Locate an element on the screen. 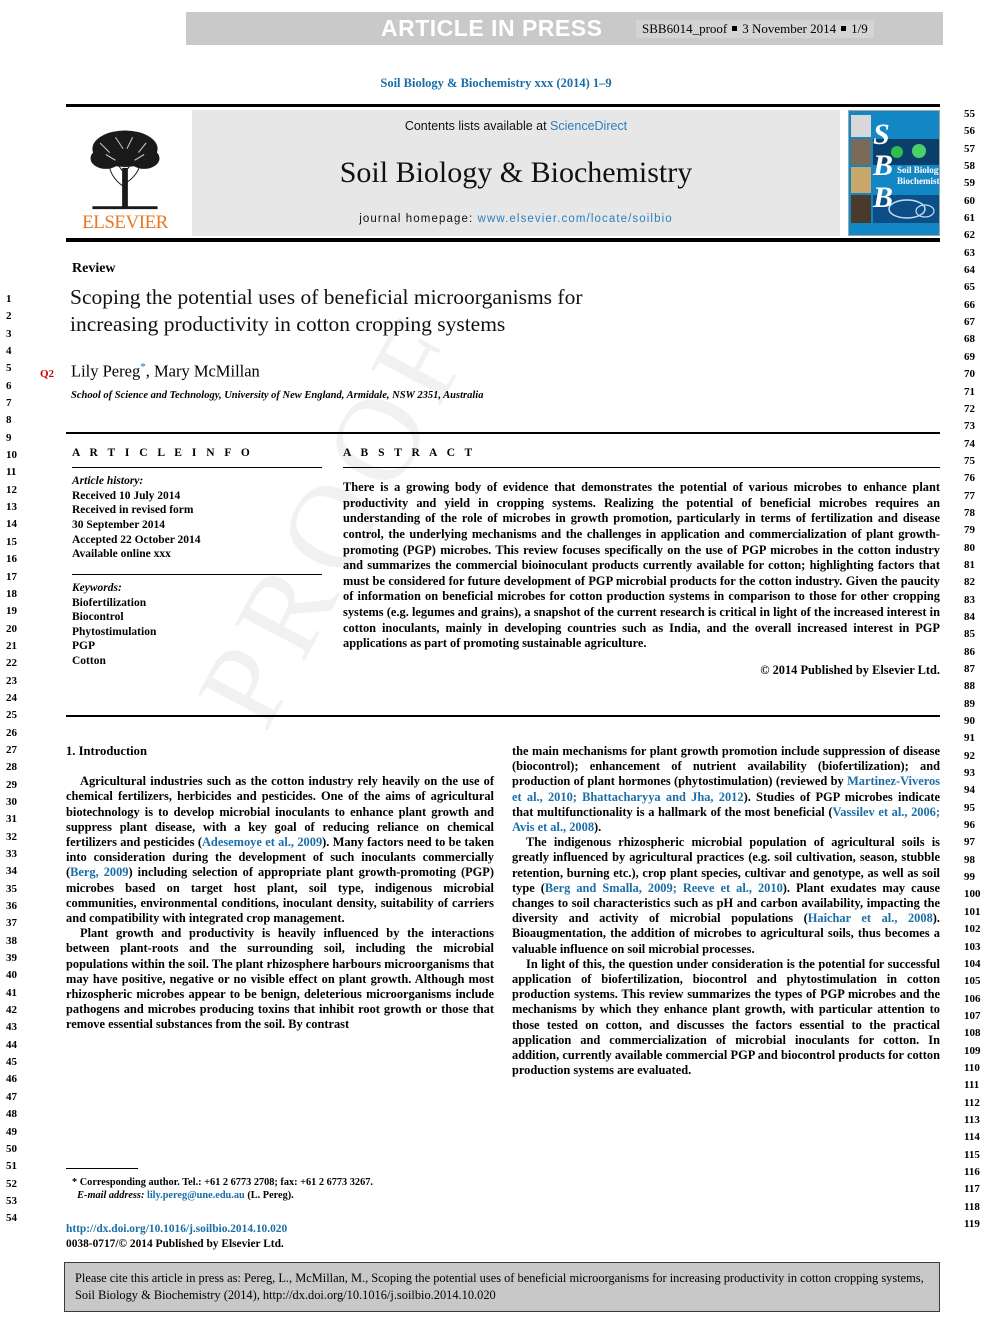 This screenshot has width=992, height=1323. line-number: 14 is located at coordinates (11, 524).